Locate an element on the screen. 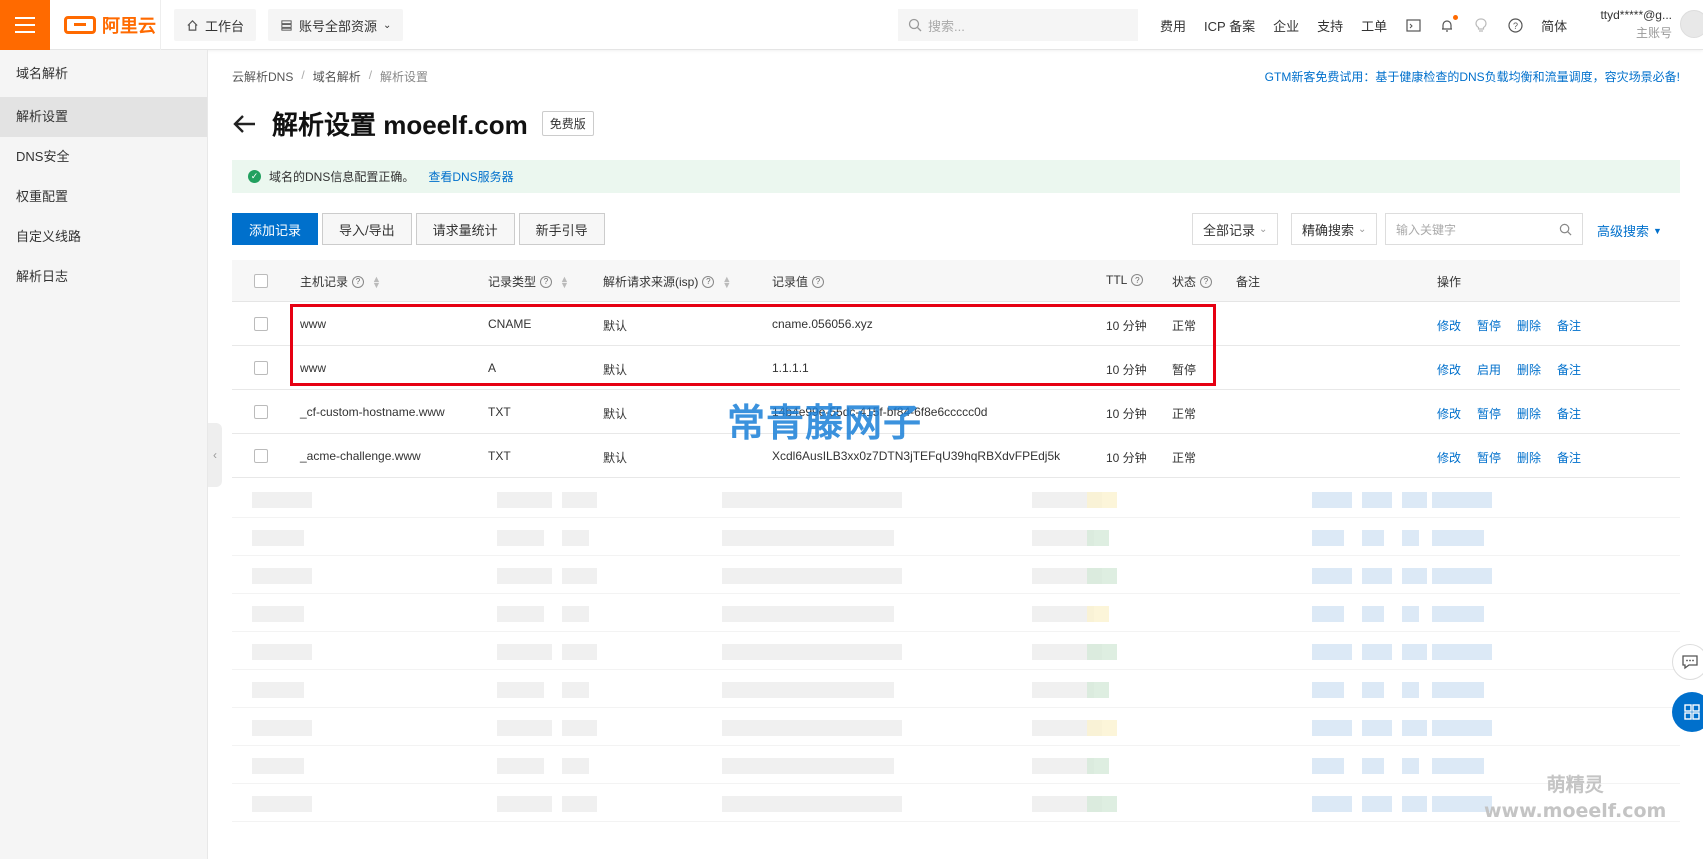  user-account: ttyd*****@g... 主账号 is located at coordinates (1632, 24).